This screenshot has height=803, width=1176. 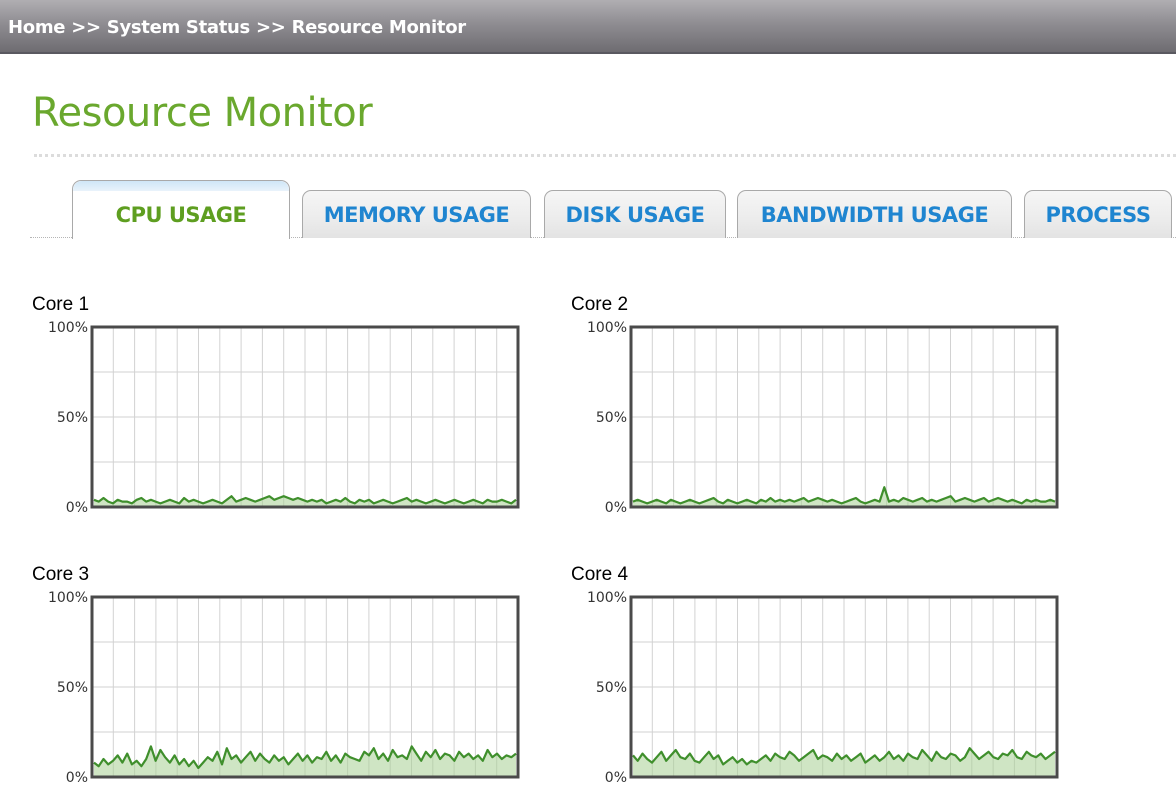 What do you see at coordinates (37, 27) in the screenshot?
I see `breadcrumb-item-home: Home` at bounding box center [37, 27].